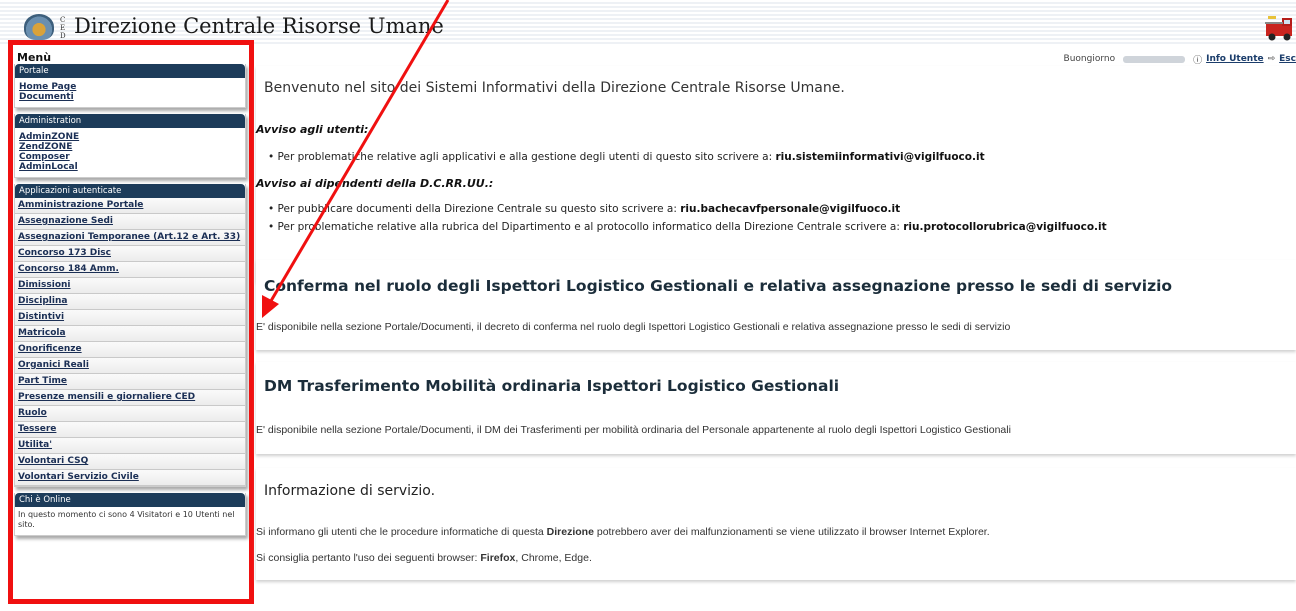 The image size is (1296, 611). I want to click on exit-link: Esc, so click(1287, 59).